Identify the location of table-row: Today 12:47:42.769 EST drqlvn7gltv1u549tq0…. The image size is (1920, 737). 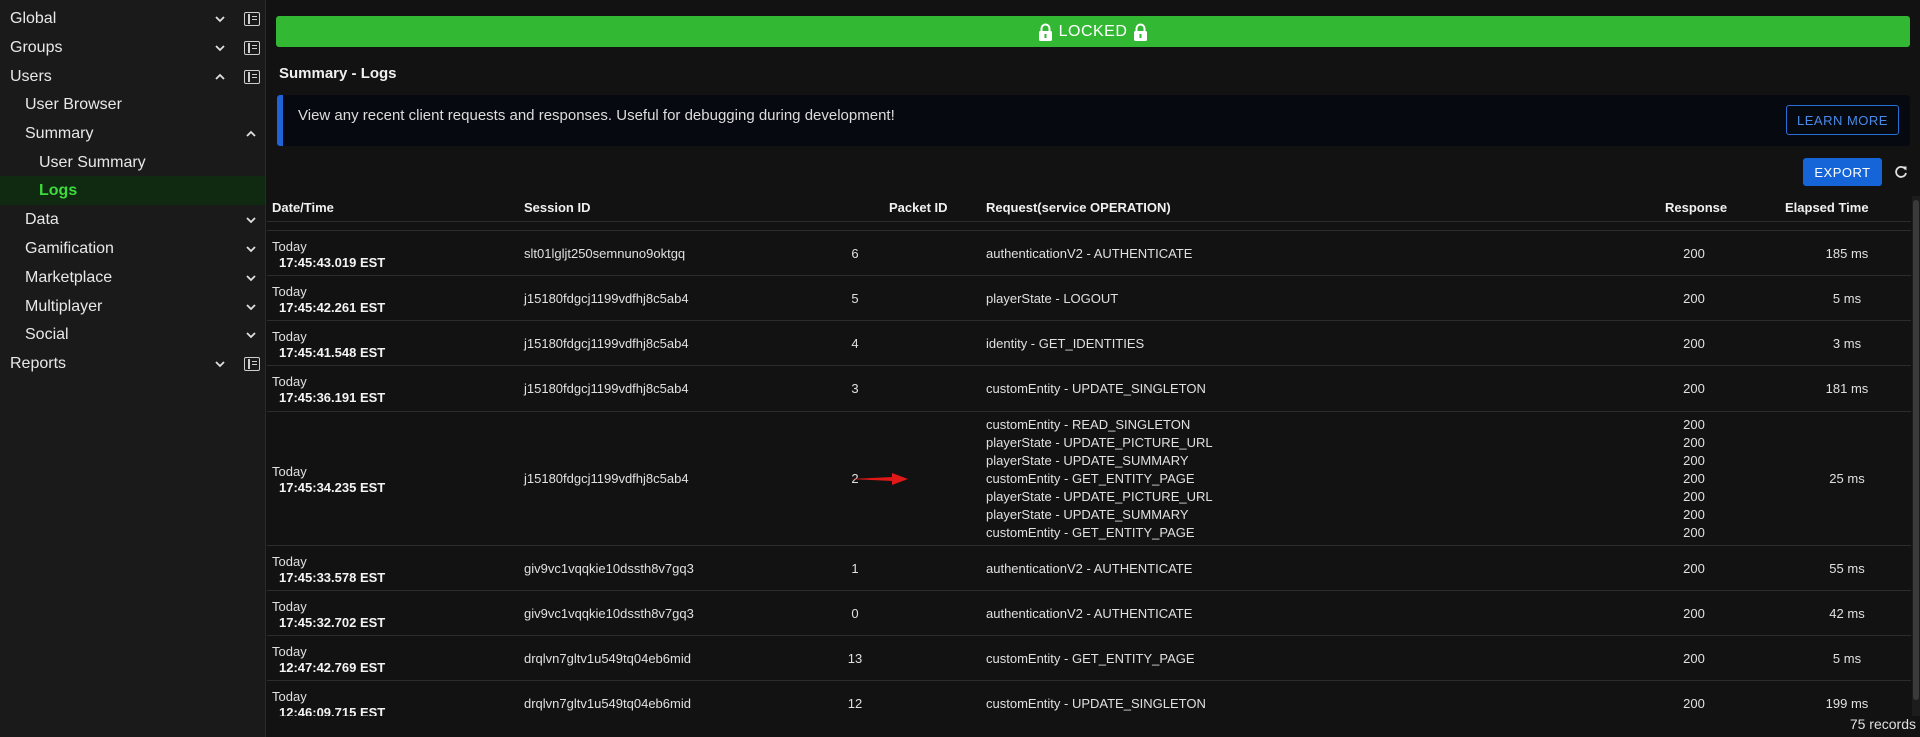
(1089, 658).